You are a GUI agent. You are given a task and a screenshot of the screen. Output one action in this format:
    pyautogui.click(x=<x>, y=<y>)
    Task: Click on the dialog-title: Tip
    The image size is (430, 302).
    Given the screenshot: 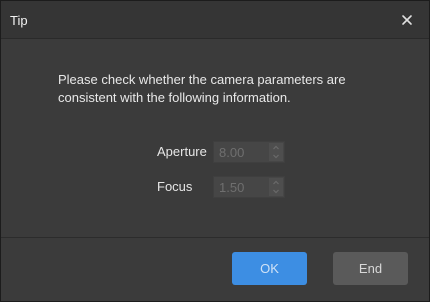 What is the action you would take?
    pyautogui.click(x=19, y=20)
    